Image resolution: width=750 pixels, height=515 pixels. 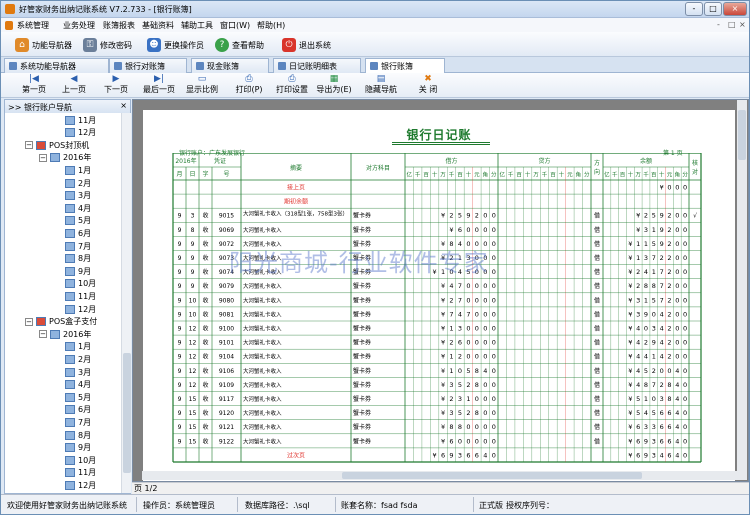 I want to click on last-page-button: ▶| 最后一页, so click(x=159, y=85).